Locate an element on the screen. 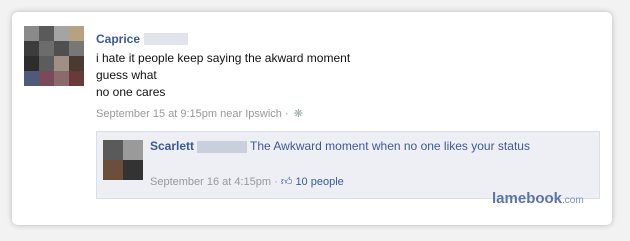 The height and width of the screenshot is (241, 630). comment-timestamp: September 16 at 4:15pm is located at coordinates (210, 182).